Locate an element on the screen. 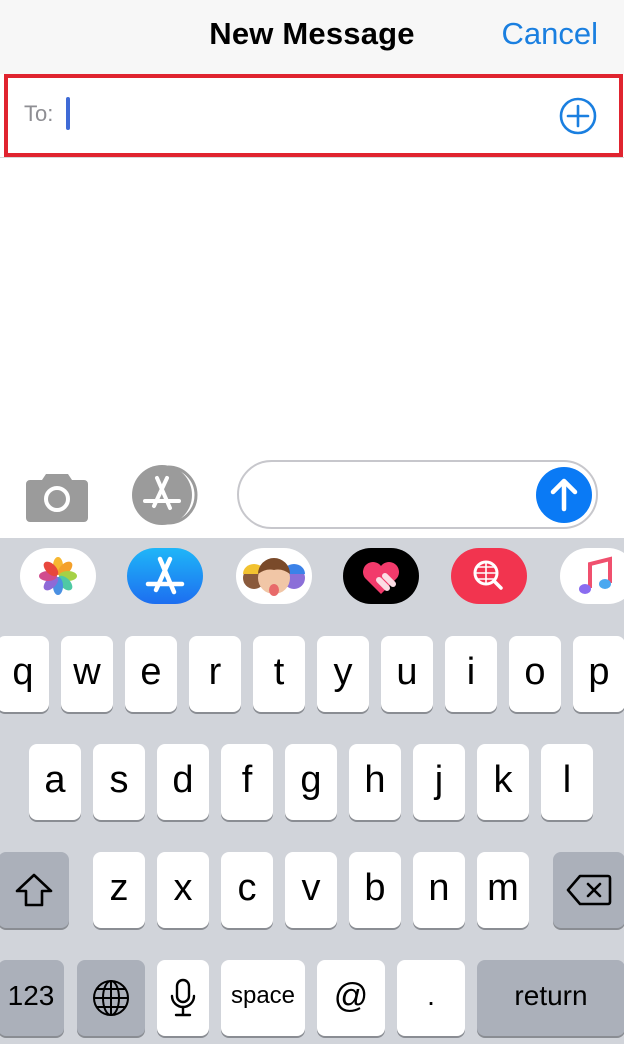 The height and width of the screenshot is (1044, 624). space-key: space is located at coordinates (263, 998).